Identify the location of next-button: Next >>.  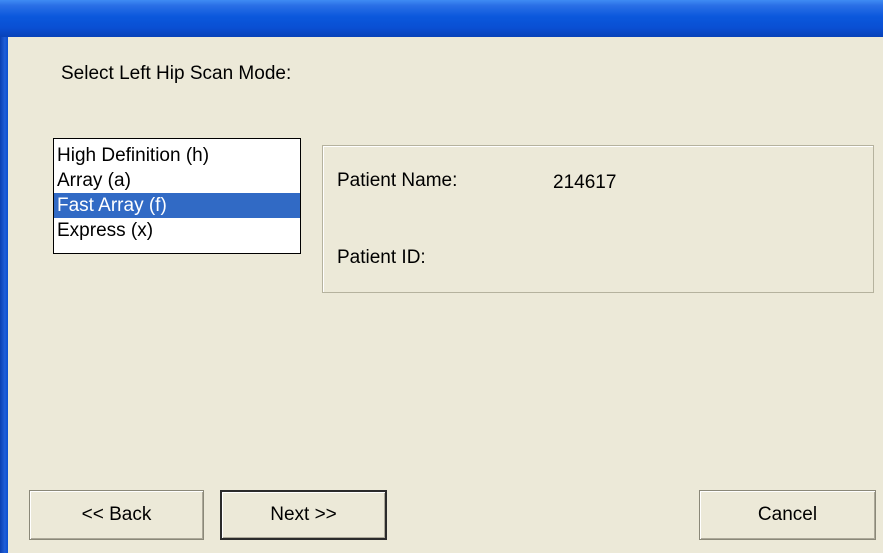
(303, 515).